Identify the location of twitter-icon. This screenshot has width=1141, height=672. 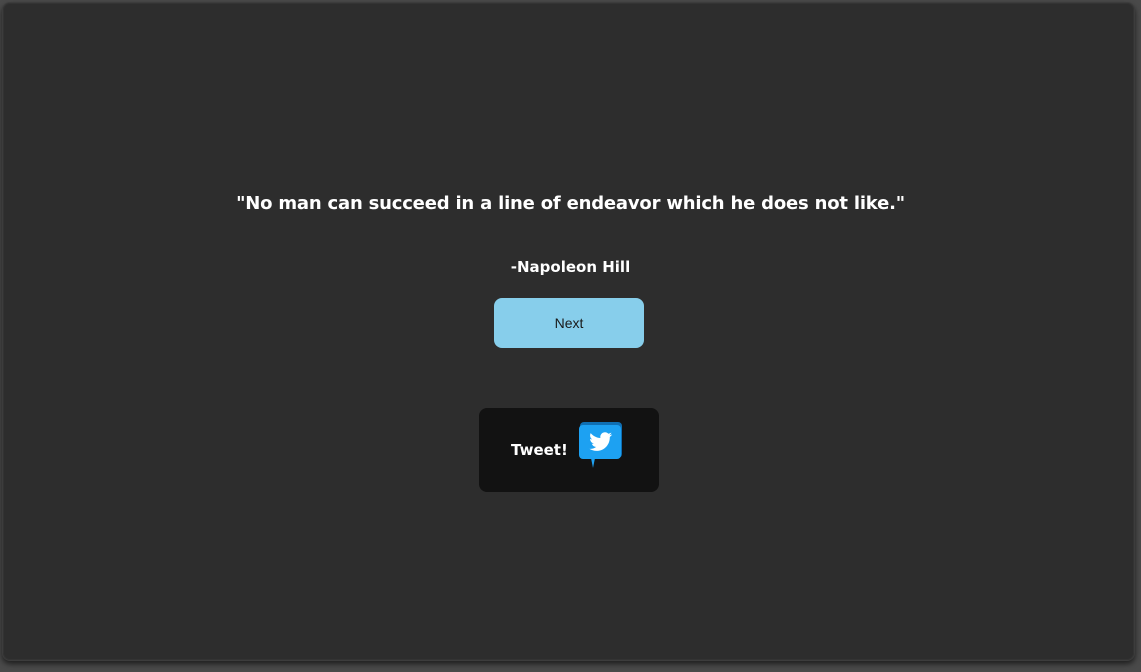
(600, 445).